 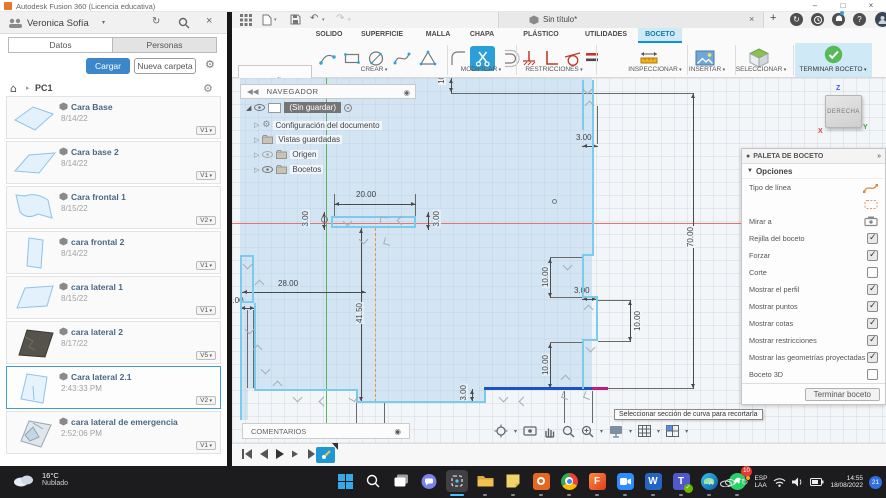 What do you see at coordinates (569, 483) in the screenshot?
I see `chrome-icon` at bounding box center [569, 483].